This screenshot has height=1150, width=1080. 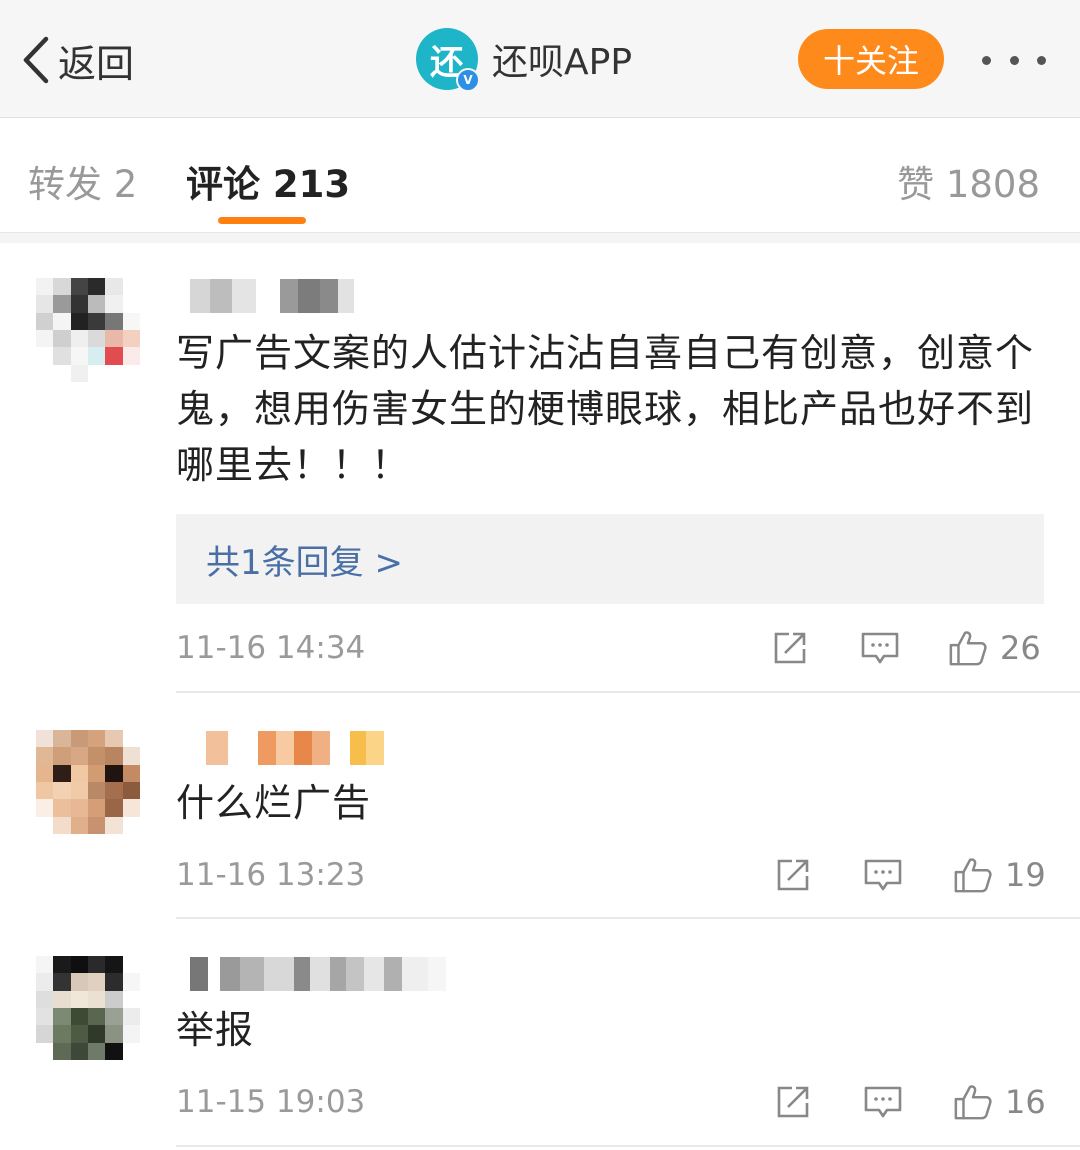 What do you see at coordinates (468, 80) in the screenshot?
I see `verified-badge-icon: V` at bounding box center [468, 80].